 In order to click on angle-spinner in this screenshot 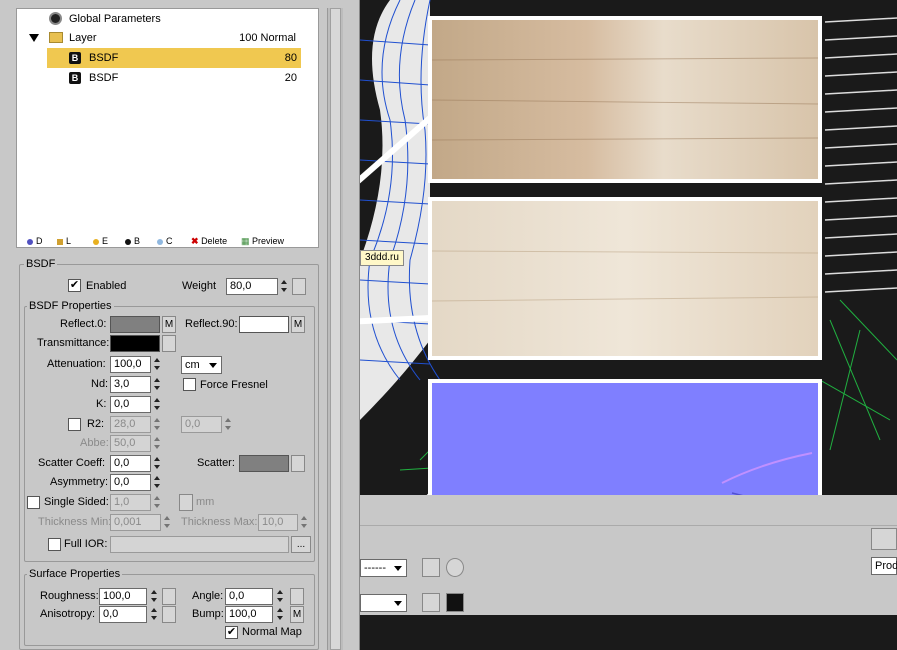, I will do `click(280, 596)`.